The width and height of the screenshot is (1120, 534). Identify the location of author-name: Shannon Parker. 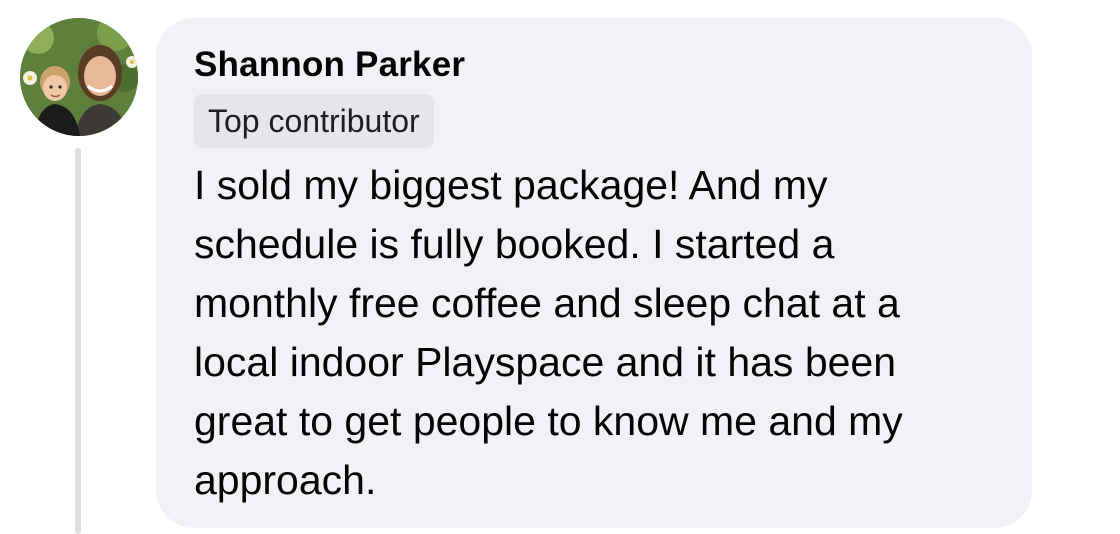
(599, 65).